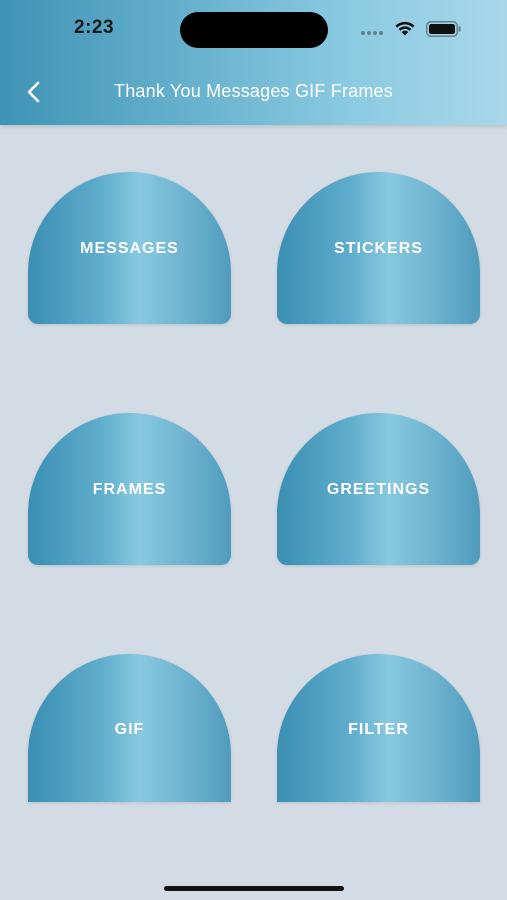 This screenshot has height=900, width=507. I want to click on battery-icon, so click(443, 29).